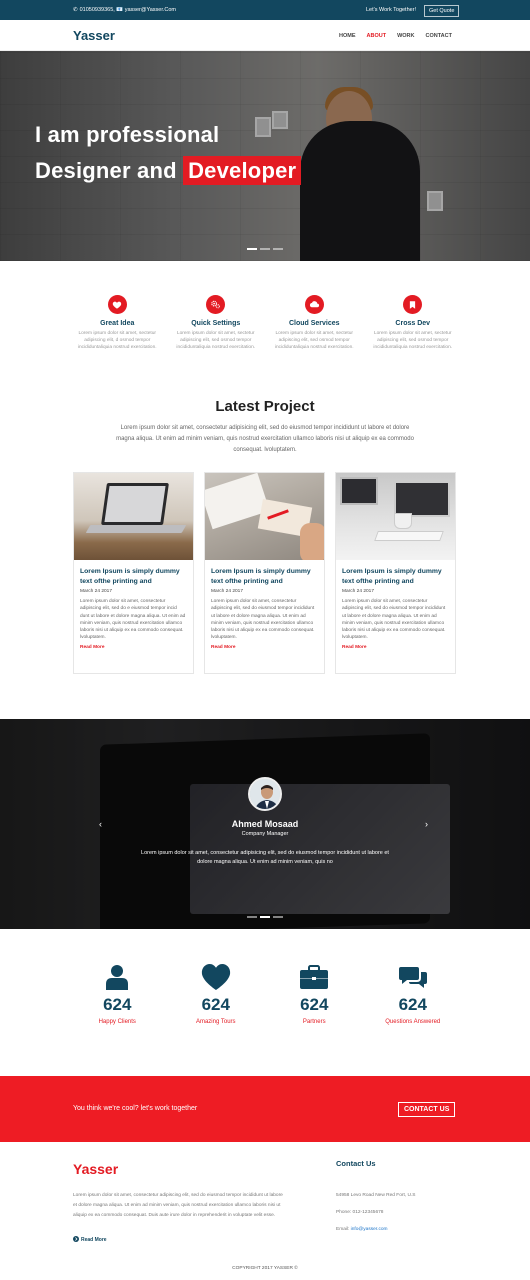 This screenshot has height=1280, width=530. I want to click on stat-label: Happy Clients, so click(117, 1022).